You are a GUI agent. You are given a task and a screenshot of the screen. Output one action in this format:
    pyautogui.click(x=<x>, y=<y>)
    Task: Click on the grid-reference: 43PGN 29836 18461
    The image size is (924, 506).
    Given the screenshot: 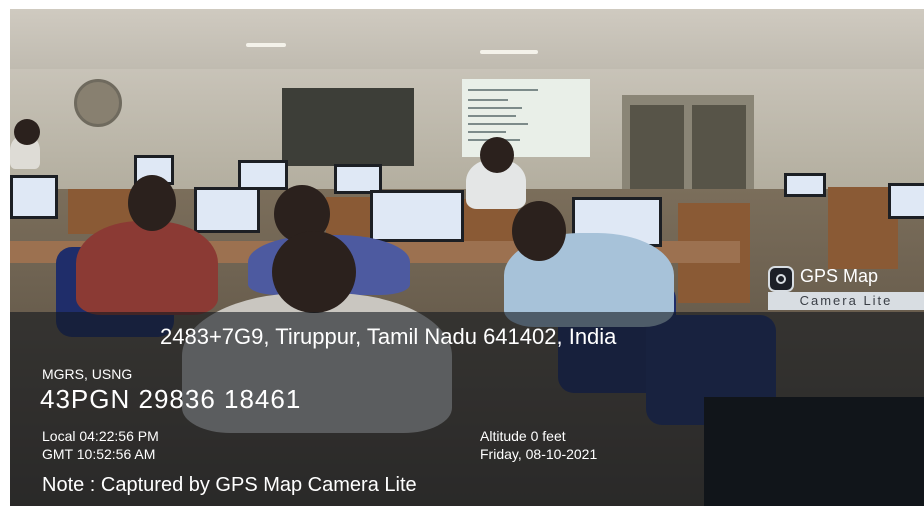 What is the action you would take?
    pyautogui.click(x=171, y=399)
    